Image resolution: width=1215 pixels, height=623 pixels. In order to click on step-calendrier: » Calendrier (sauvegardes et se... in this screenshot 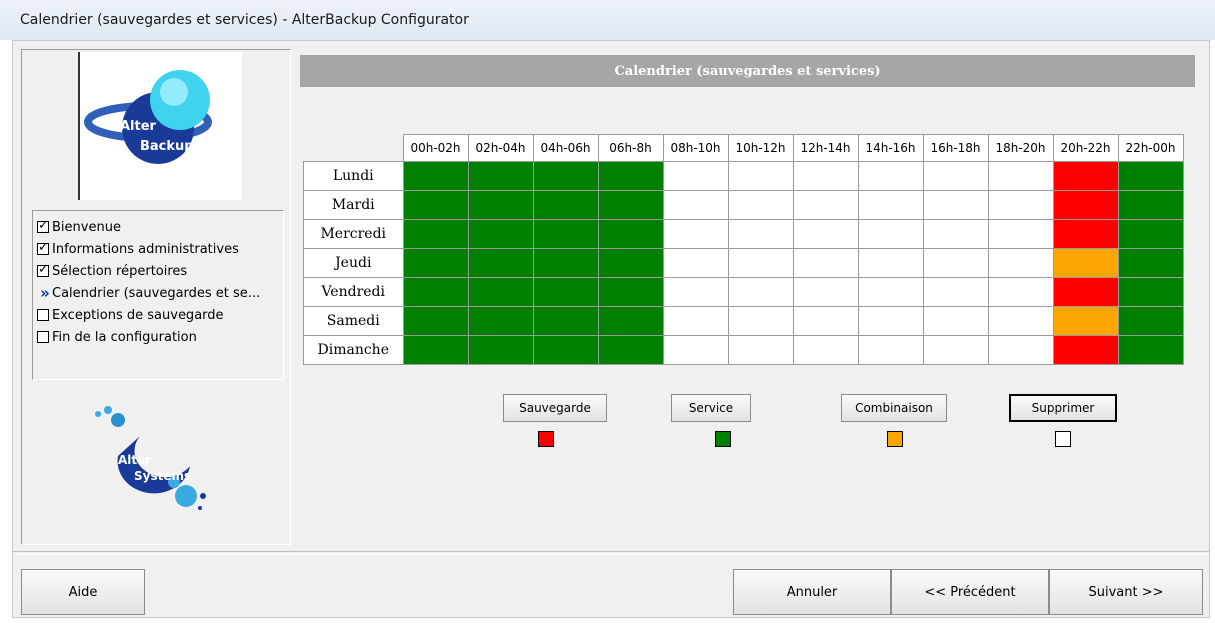, I will do `click(148, 293)`.